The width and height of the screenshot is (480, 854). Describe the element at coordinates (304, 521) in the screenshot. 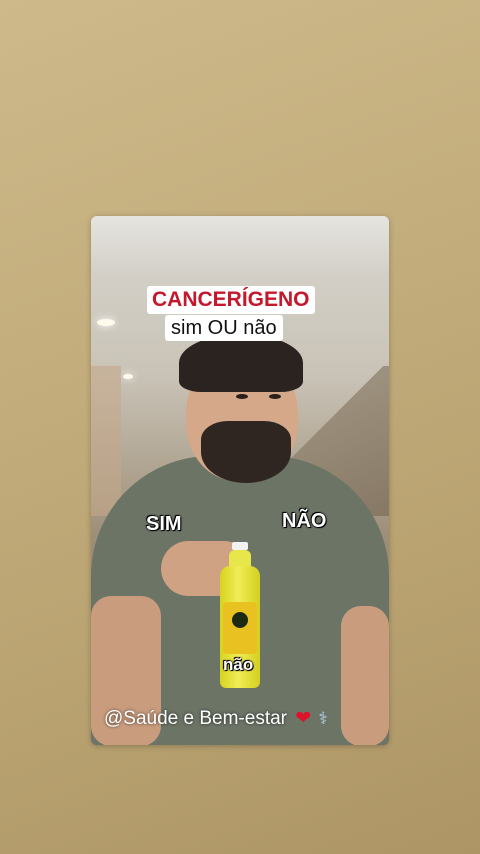

I see `nao-label: NÃO` at that location.